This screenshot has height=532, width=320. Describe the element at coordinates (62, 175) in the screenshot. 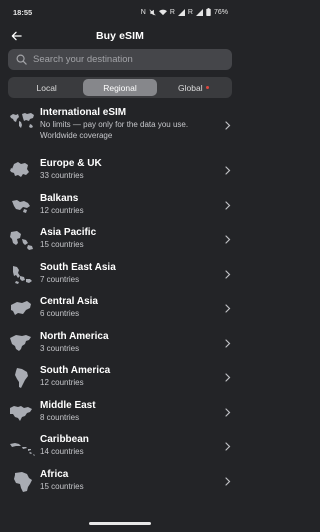

I see `region-country-count: 33 countries` at that location.